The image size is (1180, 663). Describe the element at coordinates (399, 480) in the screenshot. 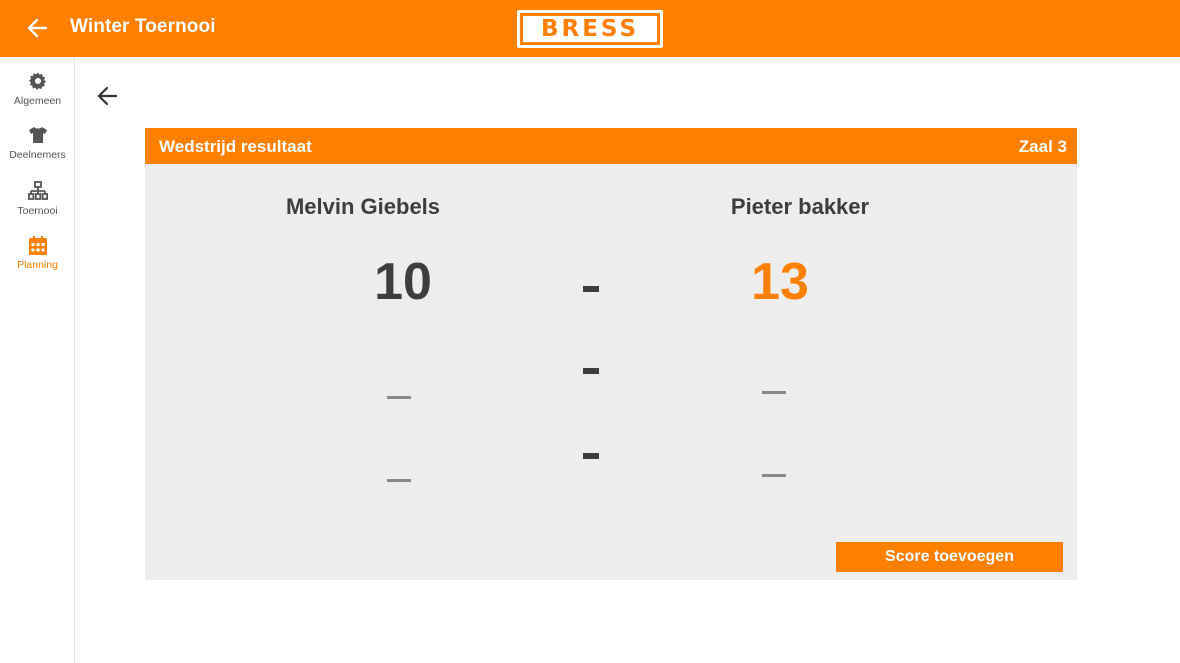

I see `game-3-score-player-1-empty` at that location.